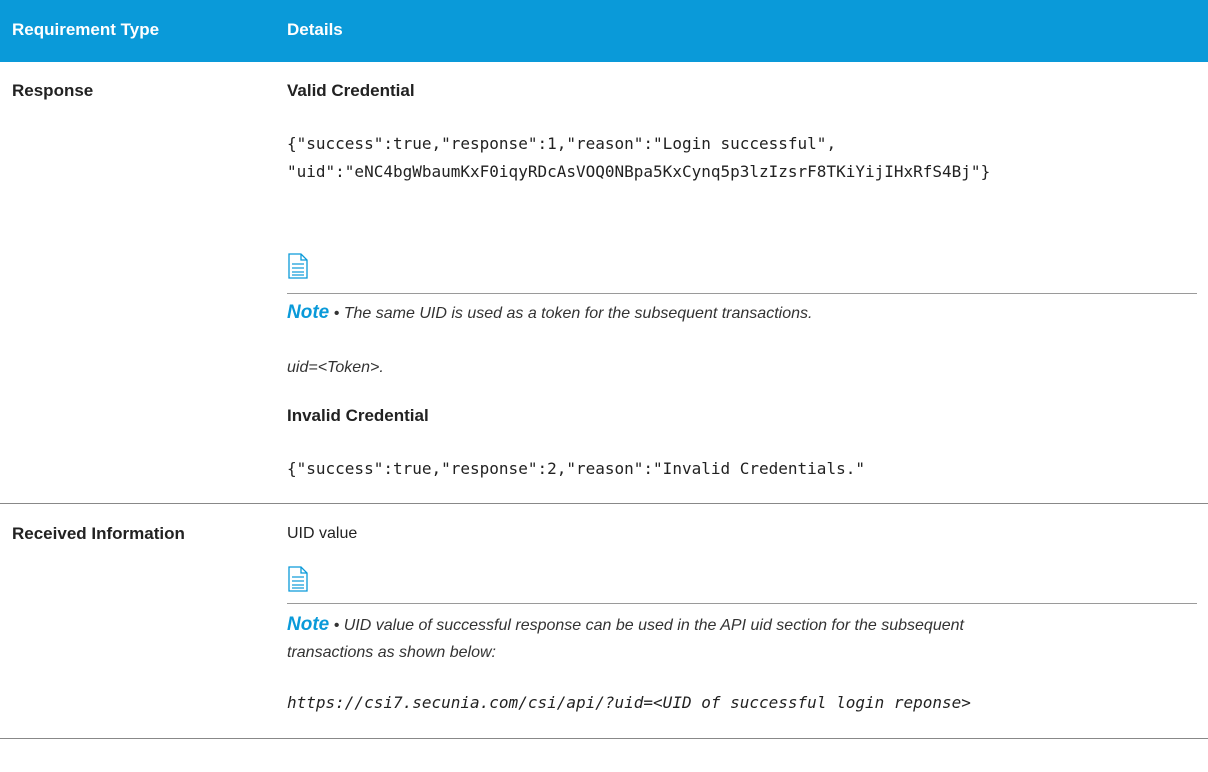 The height and width of the screenshot is (772, 1208). What do you see at coordinates (335, 367) in the screenshot?
I see `uid-token-text: uid=<Token>.` at bounding box center [335, 367].